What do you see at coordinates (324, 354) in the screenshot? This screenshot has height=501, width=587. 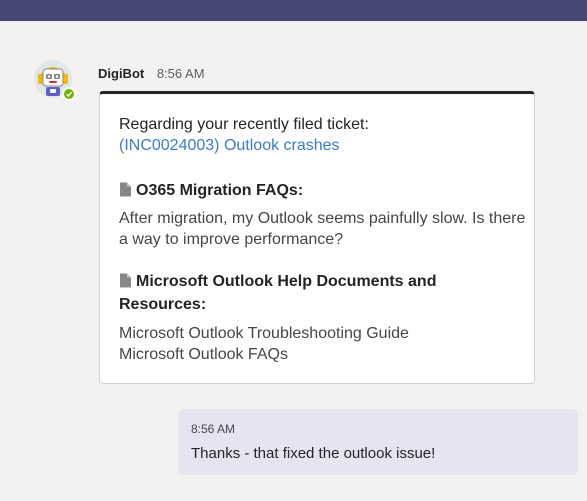 I see `resource-link: Microsoft Outlook FAQs` at bounding box center [324, 354].